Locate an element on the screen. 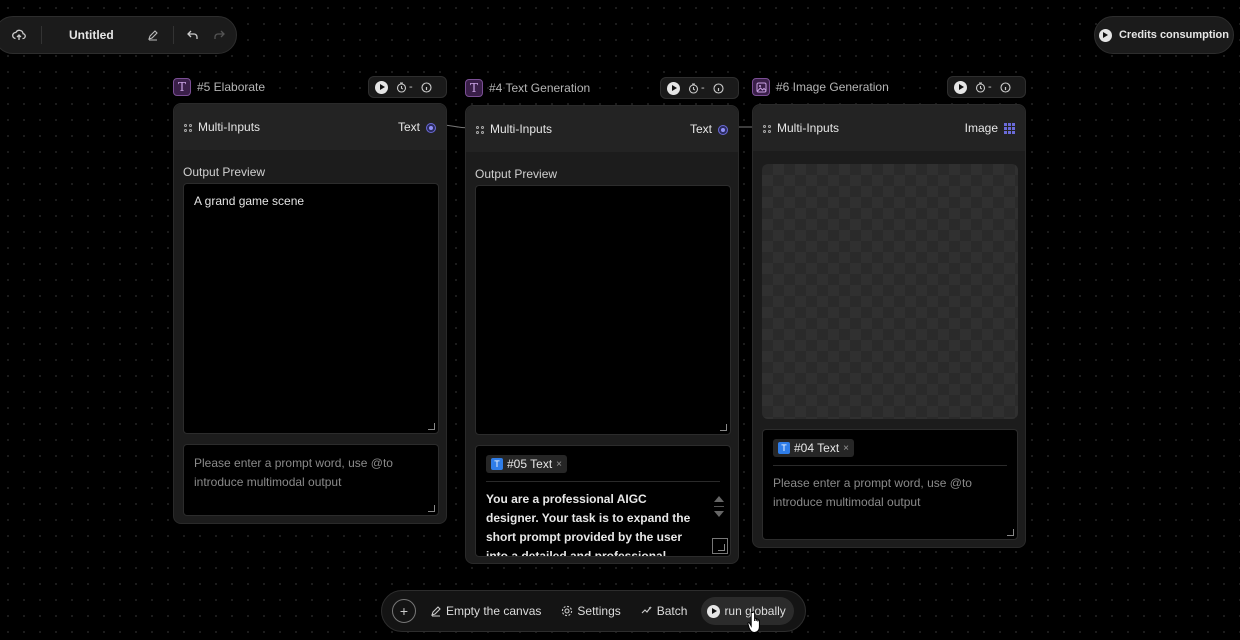 The height and width of the screenshot is (640, 1240). scroll-down-icon is located at coordinates (719, 514).